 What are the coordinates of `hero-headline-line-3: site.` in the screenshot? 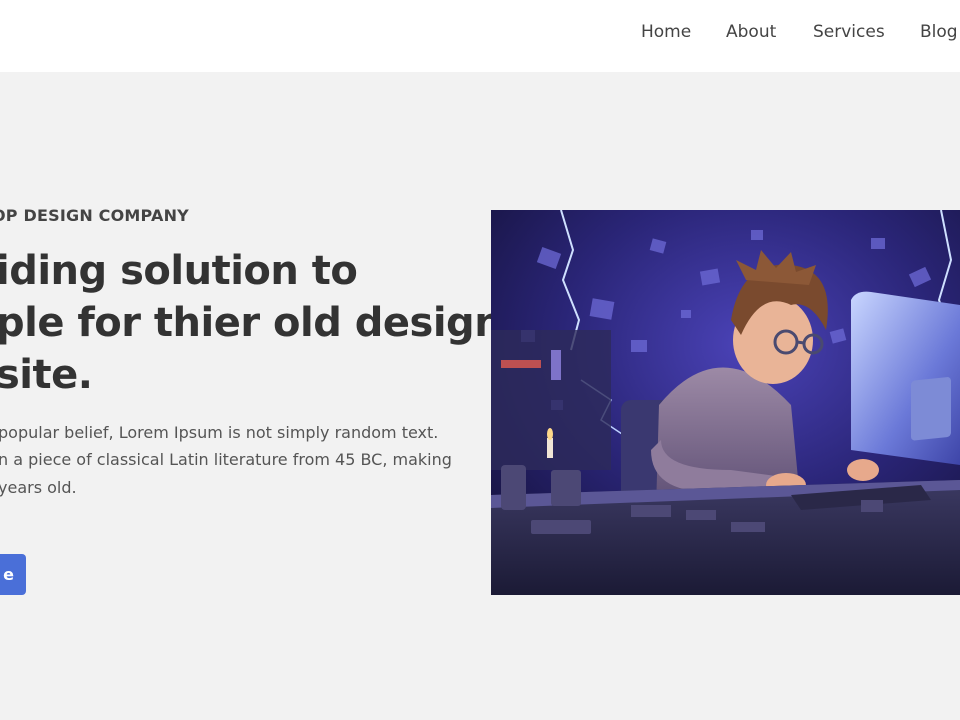 It's located at (46, 375).